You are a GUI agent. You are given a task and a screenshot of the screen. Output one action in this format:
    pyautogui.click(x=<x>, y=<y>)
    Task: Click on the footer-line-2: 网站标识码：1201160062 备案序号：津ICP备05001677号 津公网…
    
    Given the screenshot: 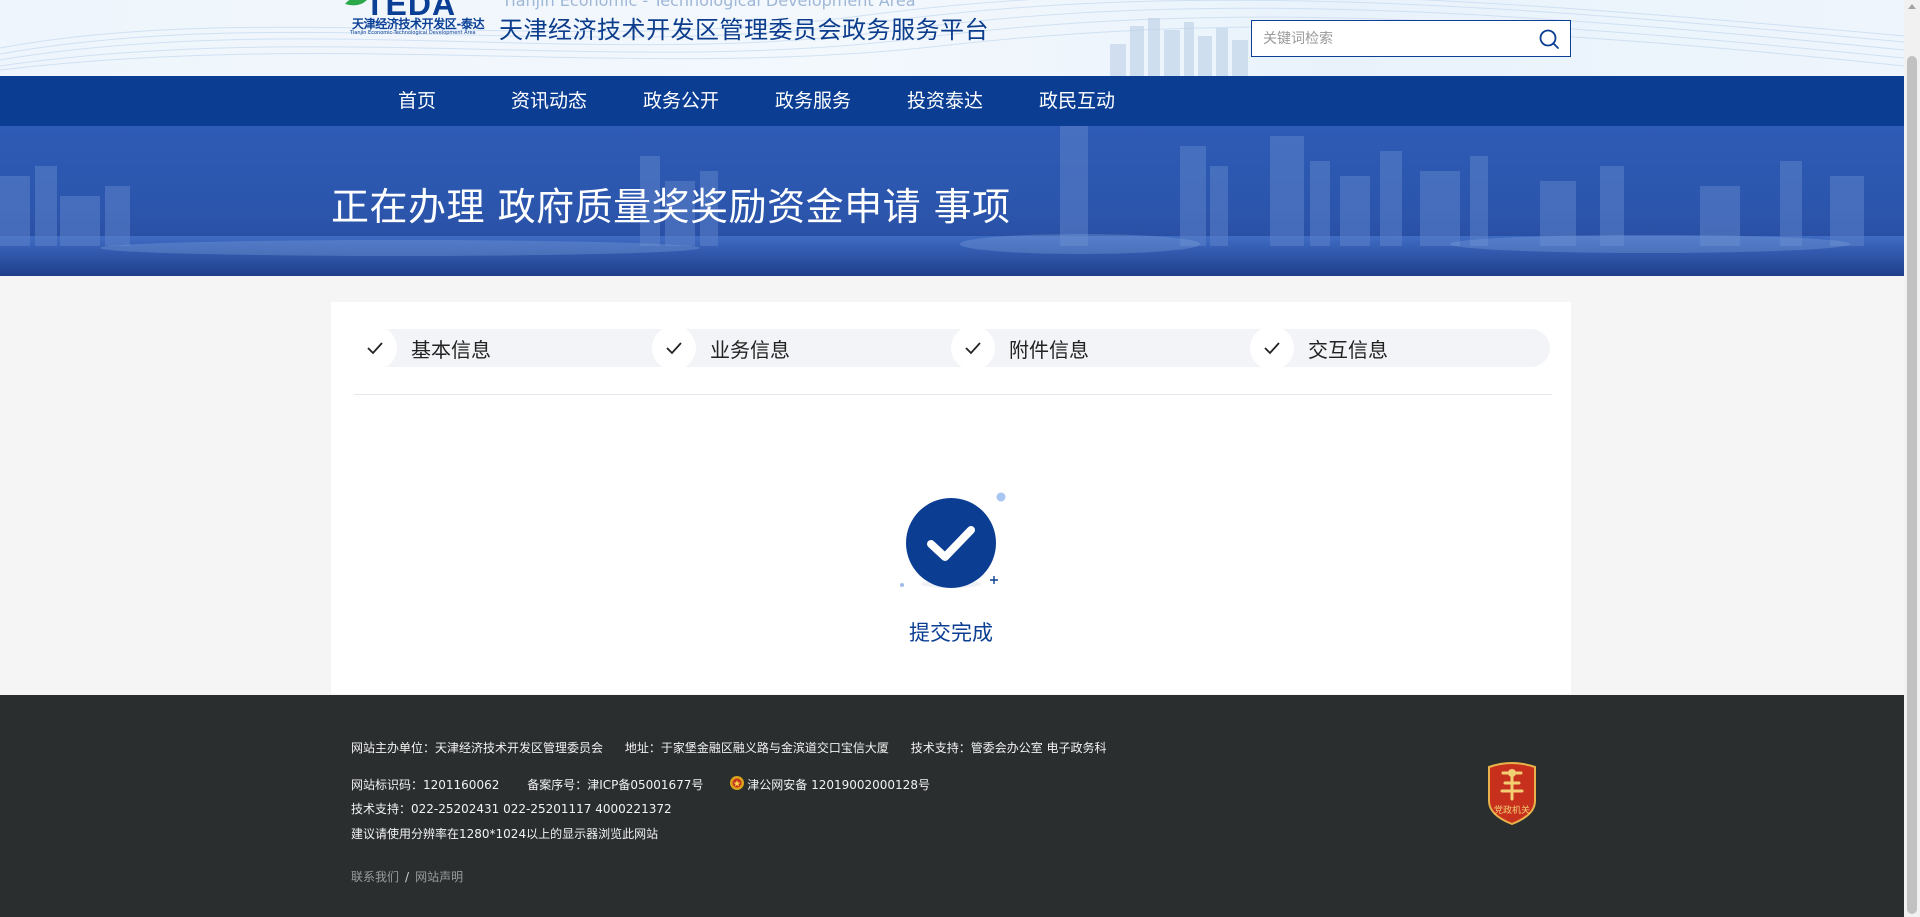 What is the action you would take?
    pyautogui.click(x=649, y=784)
    